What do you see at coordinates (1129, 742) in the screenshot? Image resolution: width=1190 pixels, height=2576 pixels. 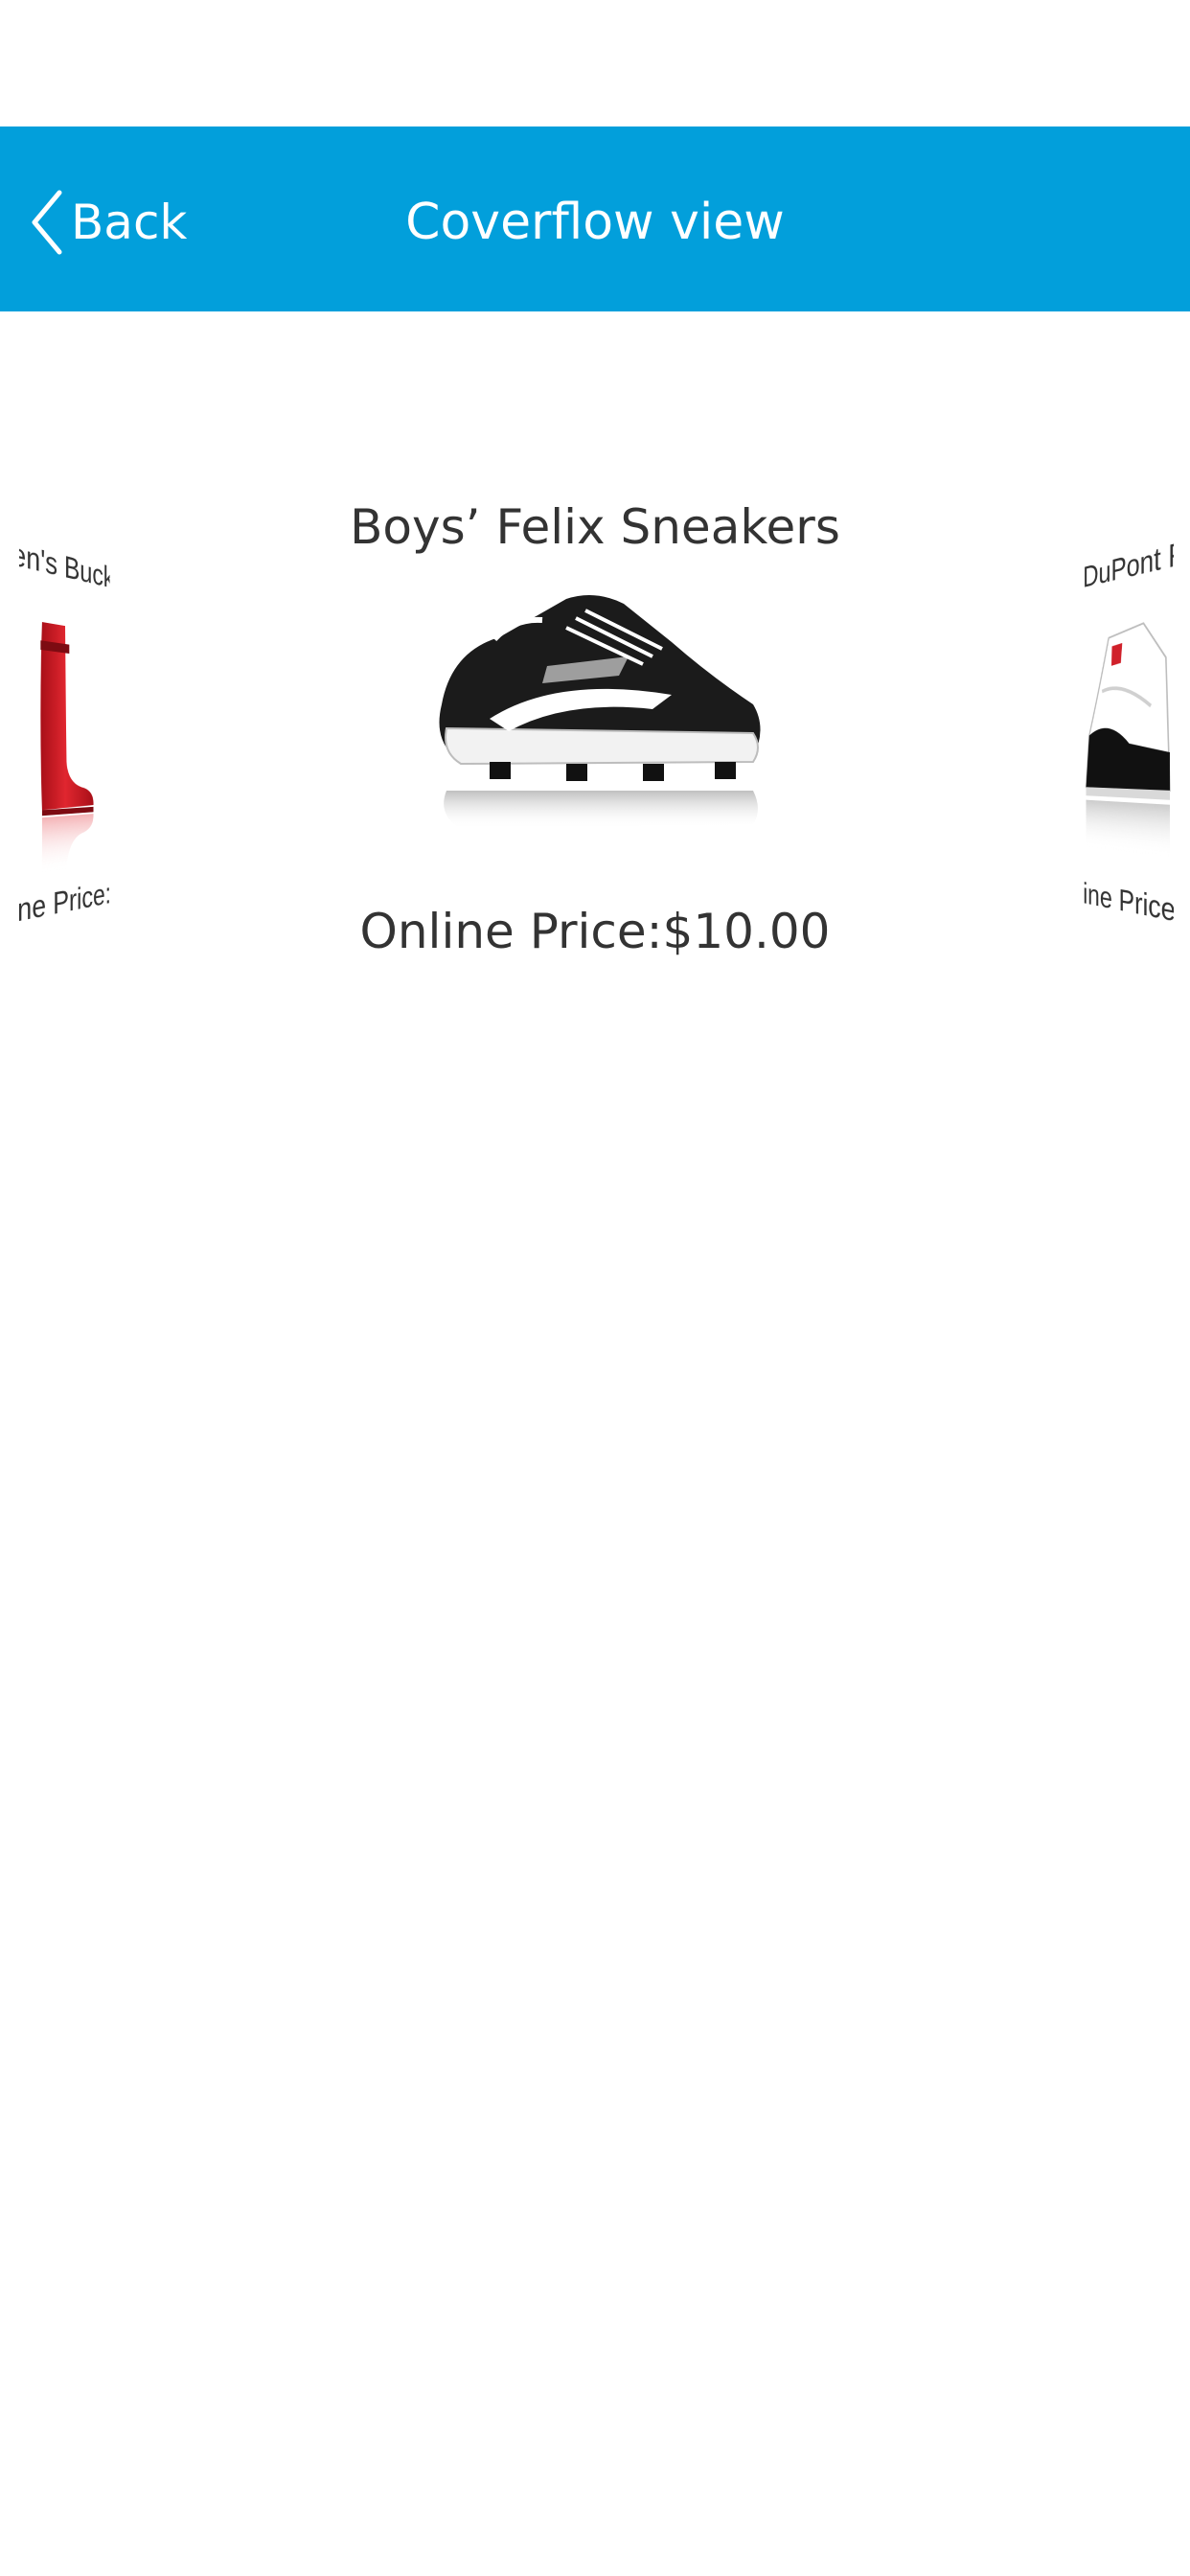 I see `high-top-sneaker-image` at bounding box center [1129, 742].